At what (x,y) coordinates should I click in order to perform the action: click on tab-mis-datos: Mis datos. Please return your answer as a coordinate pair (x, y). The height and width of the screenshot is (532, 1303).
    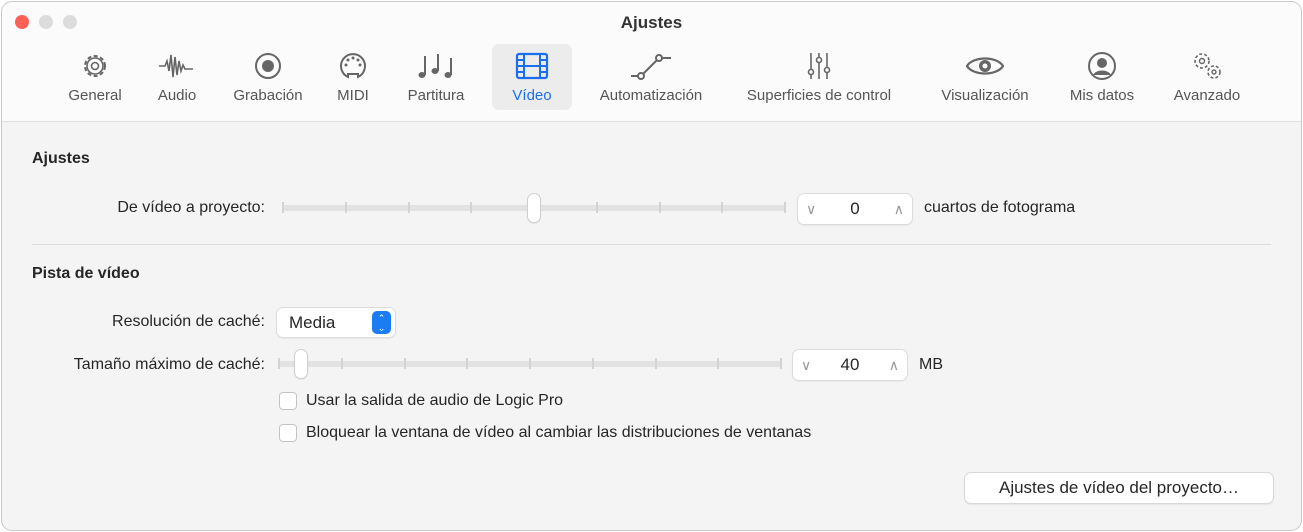
    Looking at the image, I should click on (1102, 77).